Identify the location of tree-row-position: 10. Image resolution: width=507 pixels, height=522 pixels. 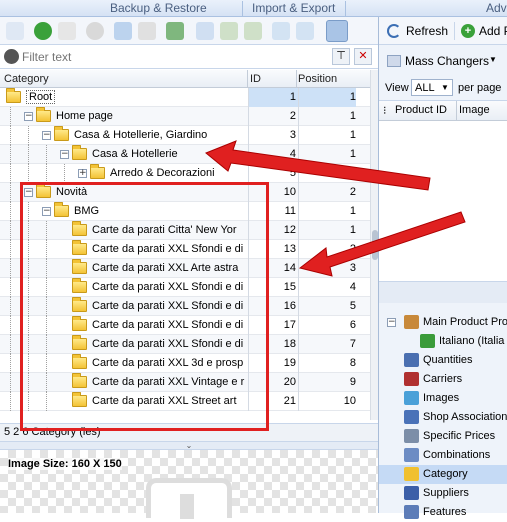
(349, 401).